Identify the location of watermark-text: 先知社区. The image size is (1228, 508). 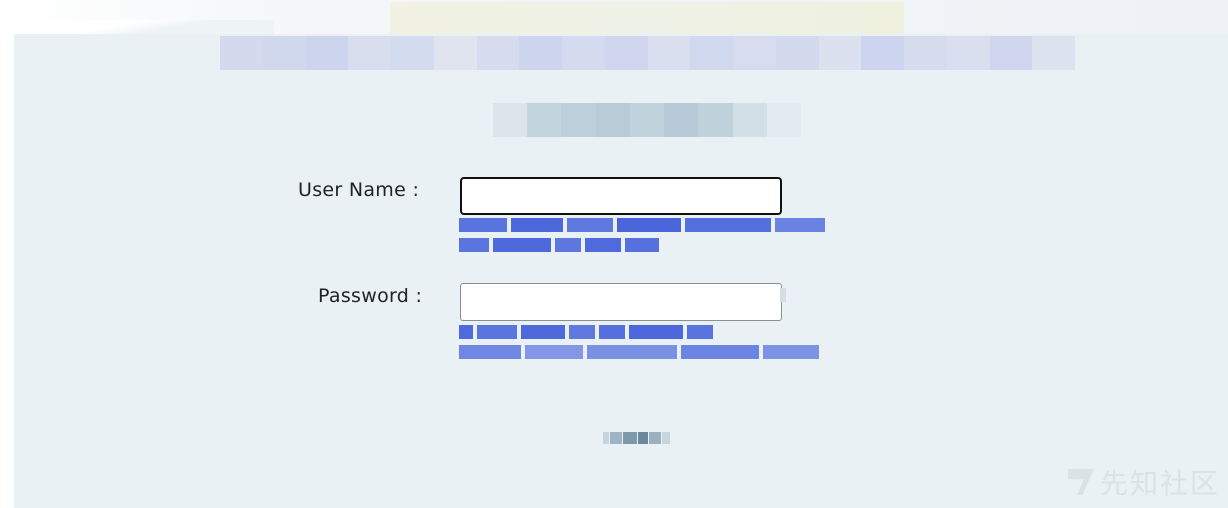
(1159, 483).